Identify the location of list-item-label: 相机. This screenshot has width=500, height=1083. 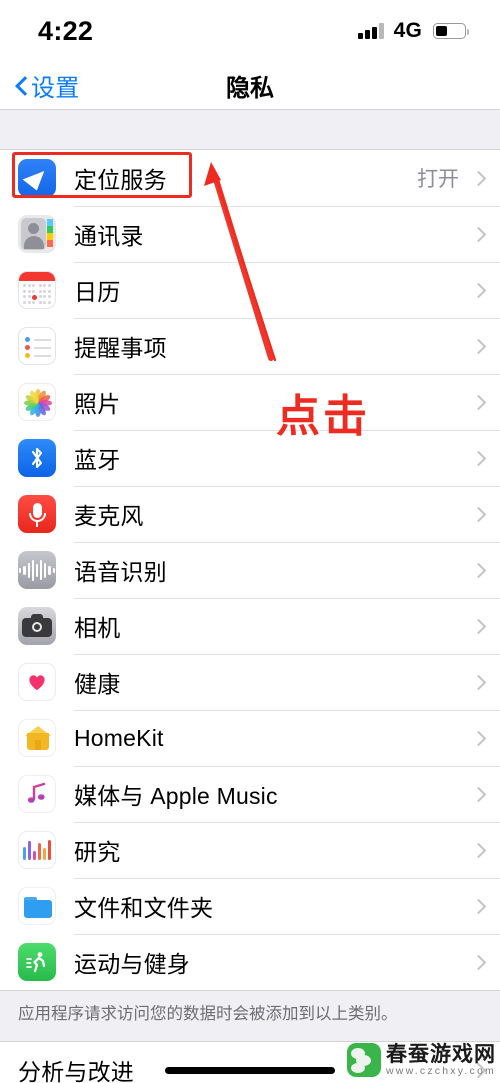
(97, 628).